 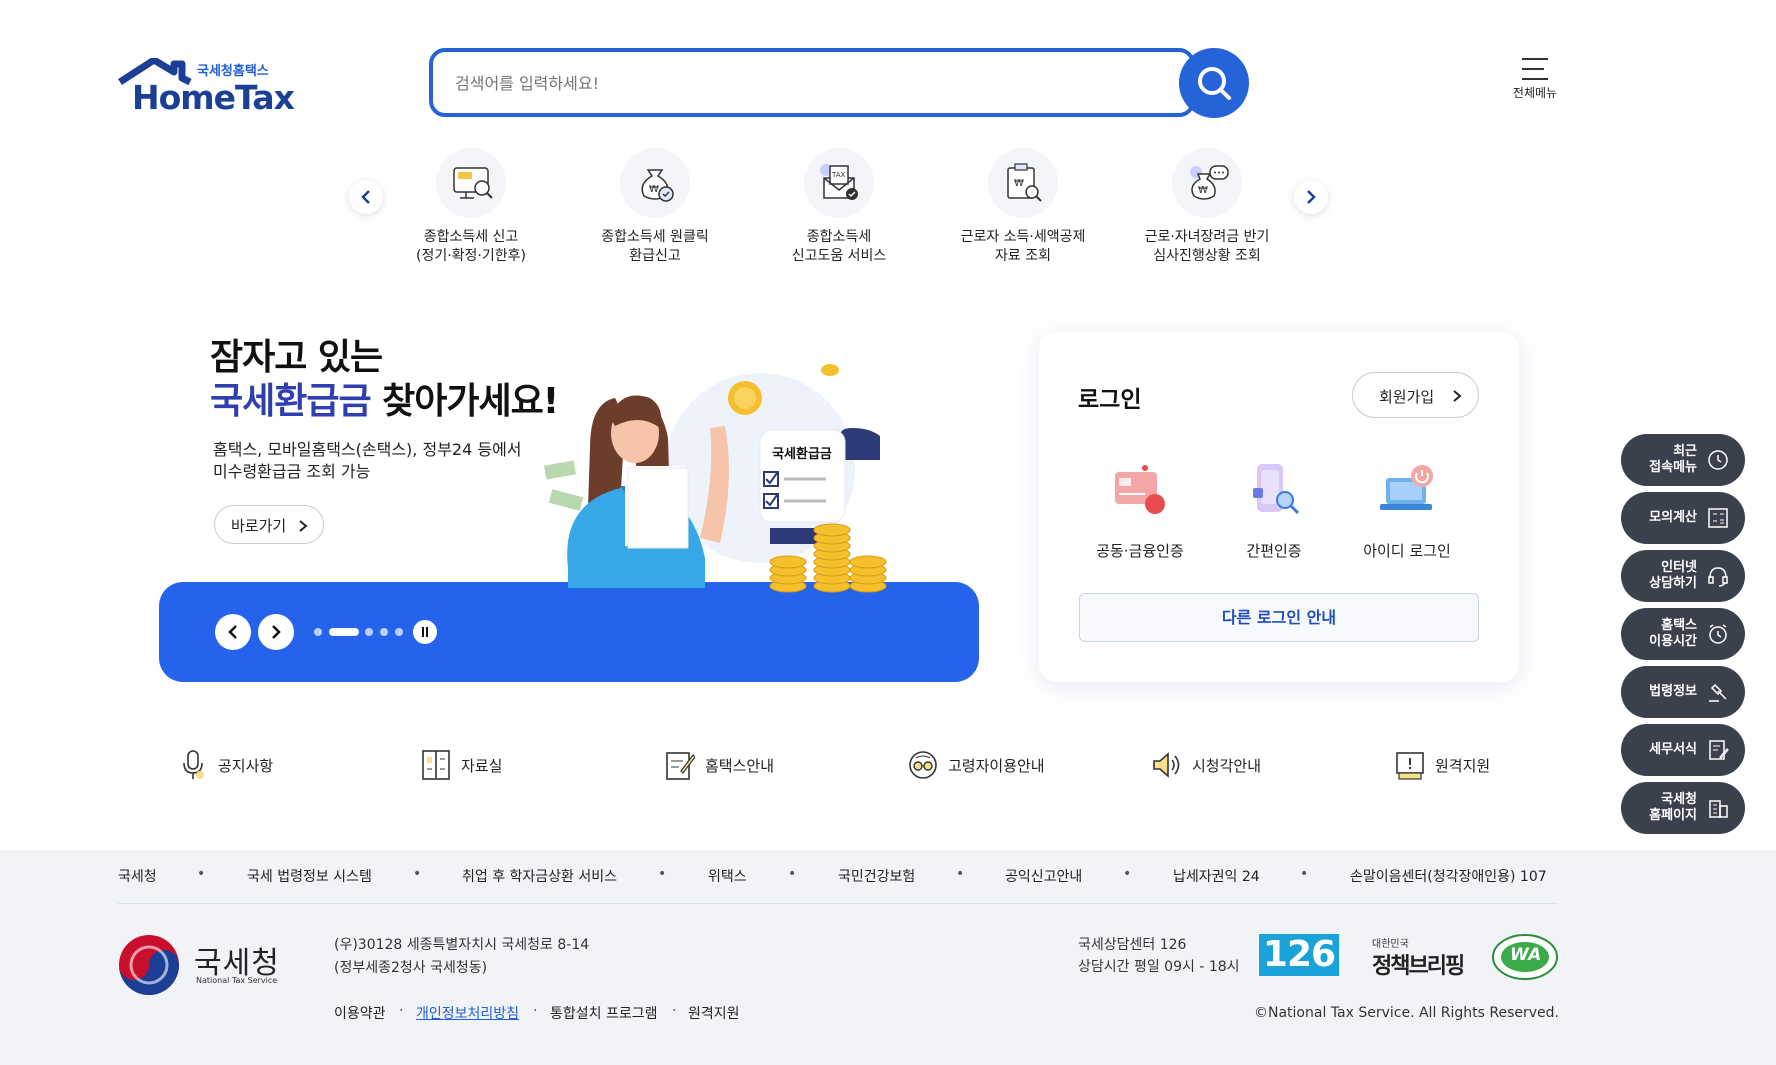 I want to click on quick-menu-label: 종합소득세 신고도움 서비스, so click(x=839, y=246).